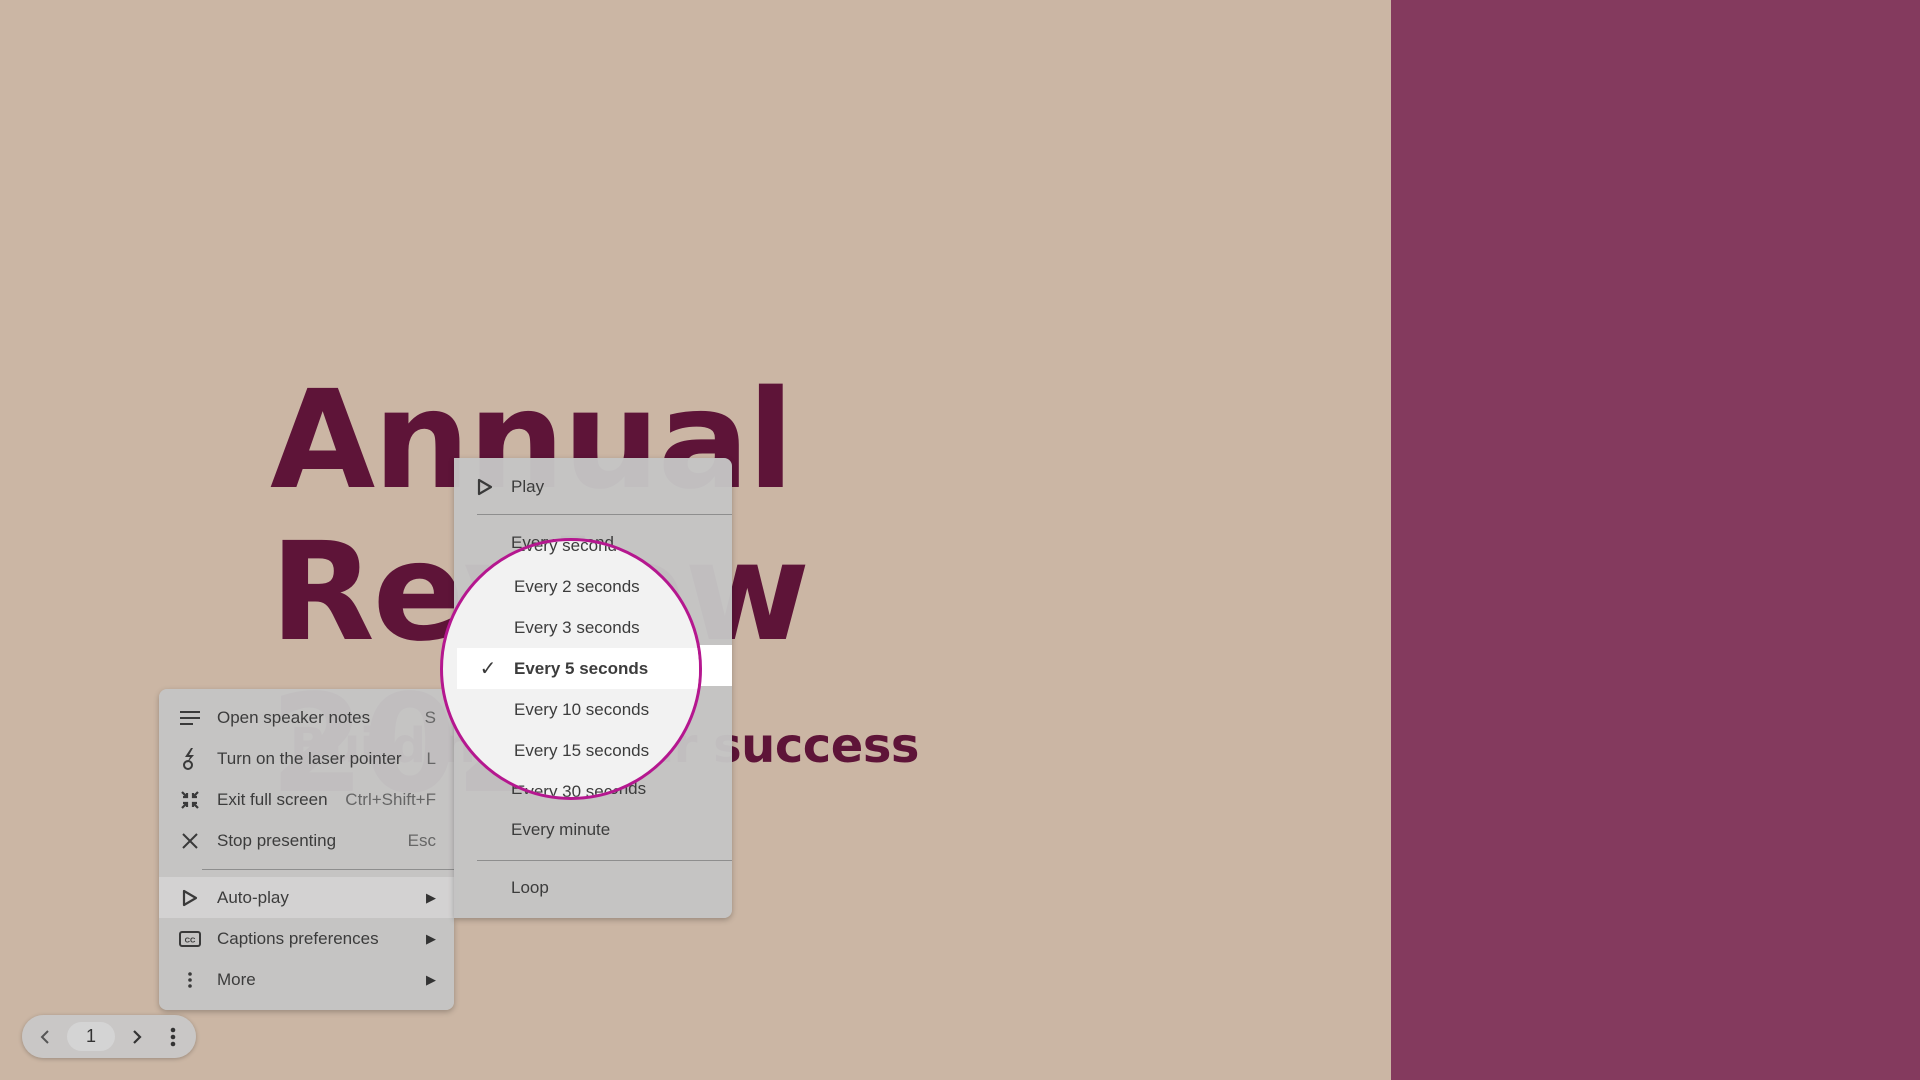 This screenshot has width=1920, height=1080. I want to click on interval-option: Every 2 seconds, so click(593, 583).